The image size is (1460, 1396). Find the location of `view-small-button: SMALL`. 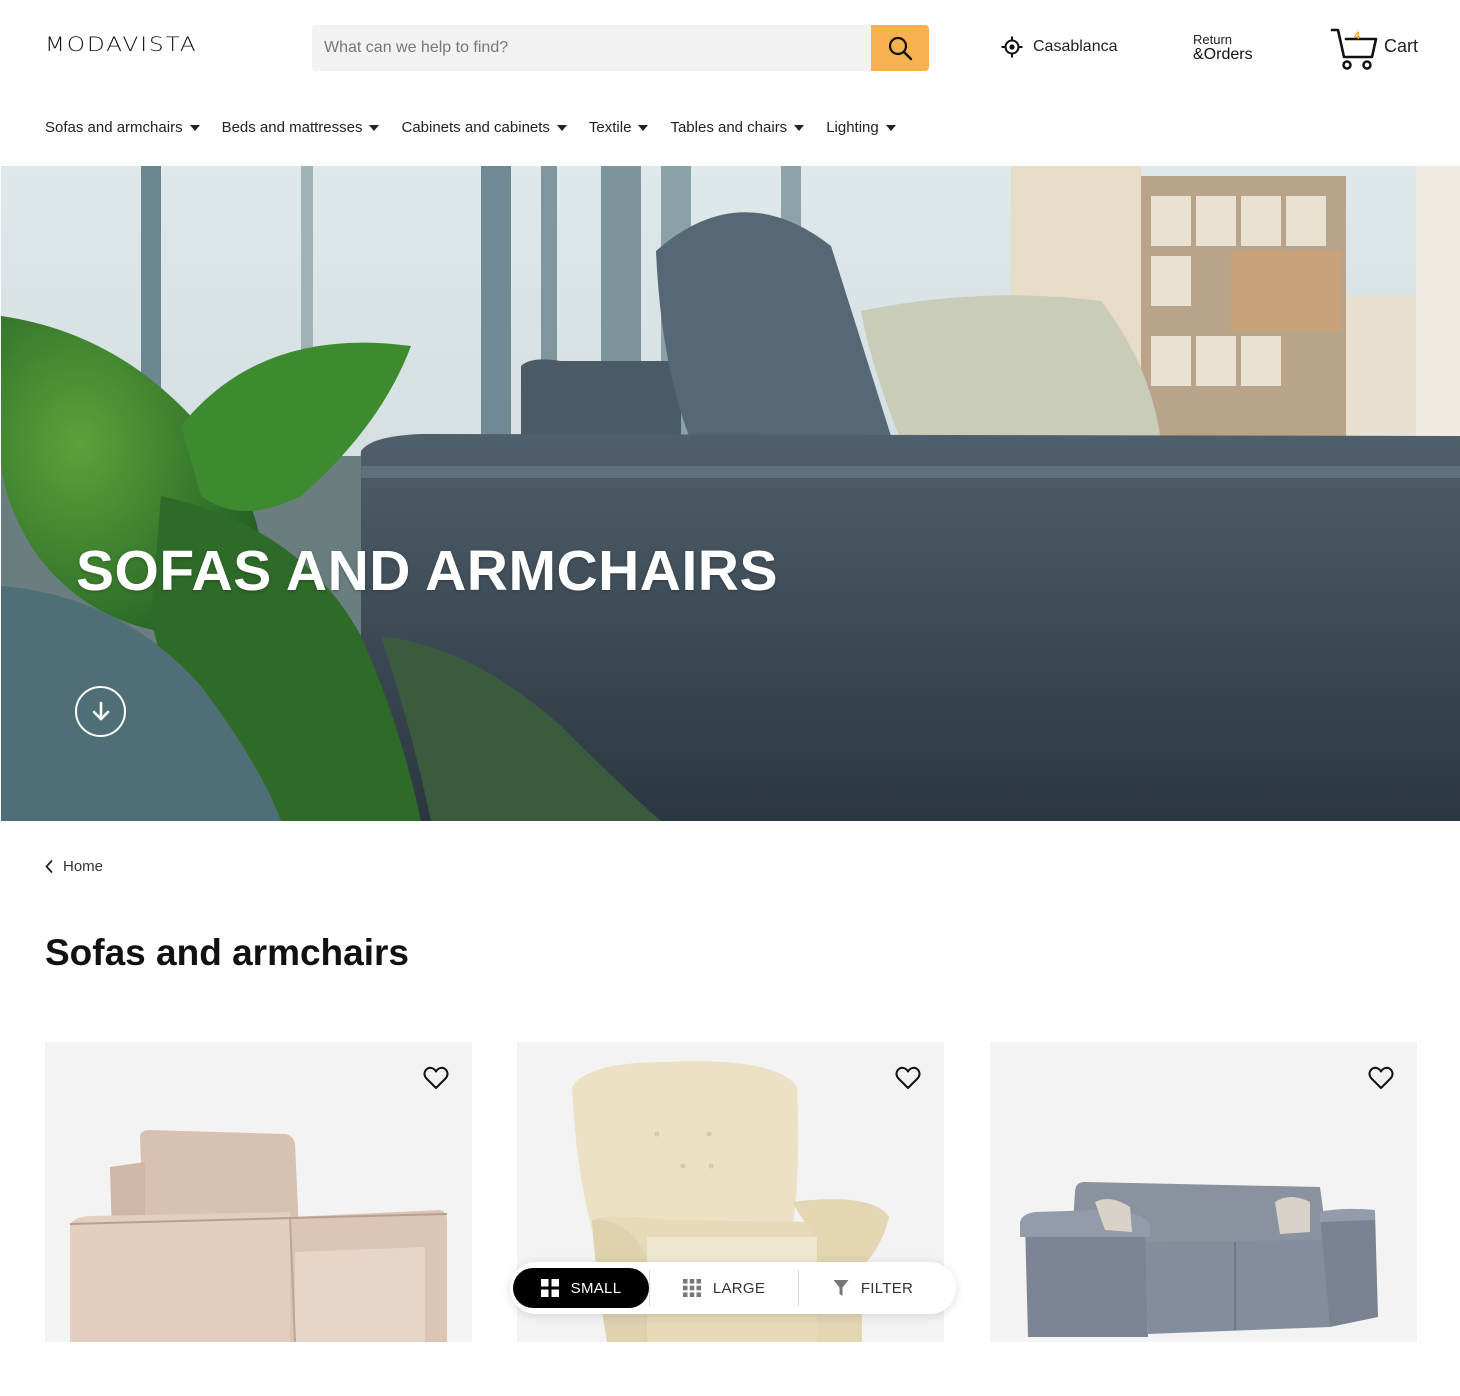

view-small-button: SMALL is located at coordinates (581, 1288).